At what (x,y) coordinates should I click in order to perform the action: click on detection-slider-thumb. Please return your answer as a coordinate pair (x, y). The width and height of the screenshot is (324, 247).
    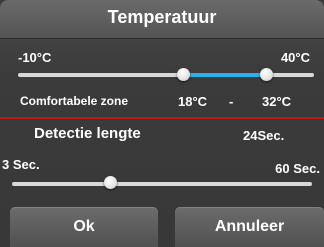
    Looking at the image, I should click on (110, 182).